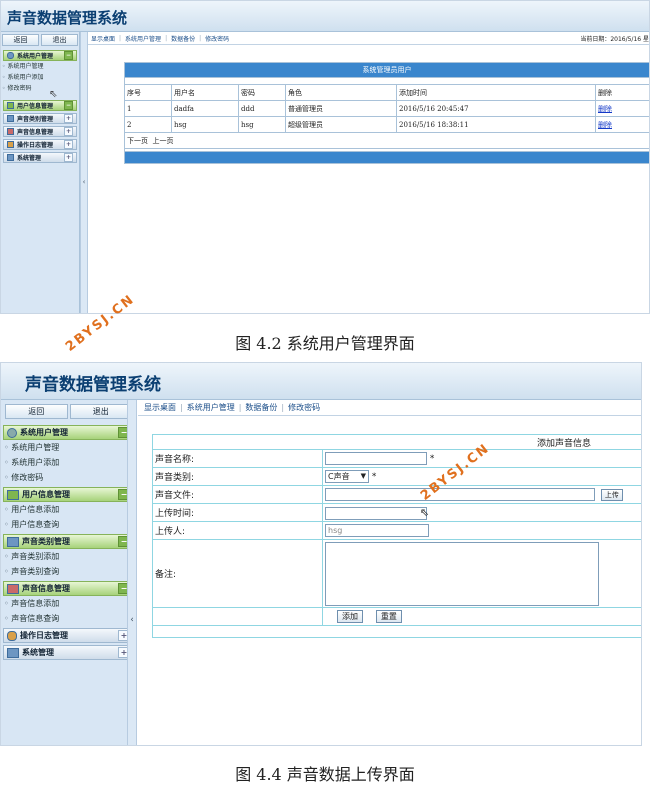 The image size is (650, 785). What do you see at coordinates (363, 476) in the screenshot?
I see `chevron-down-icon: ▼` at bounding box center [363, 476].